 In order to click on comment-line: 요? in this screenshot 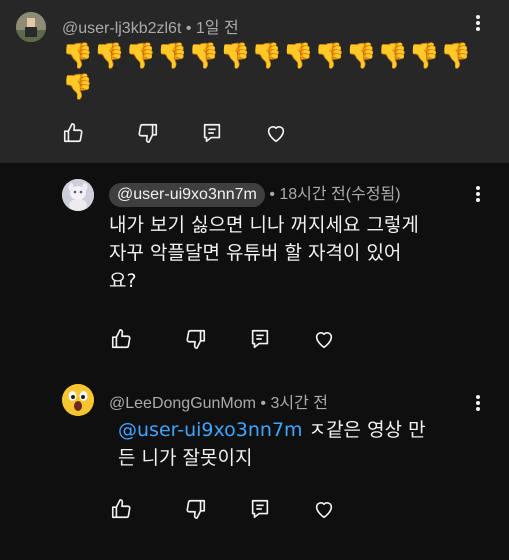, I will do `click(123, 281)`.